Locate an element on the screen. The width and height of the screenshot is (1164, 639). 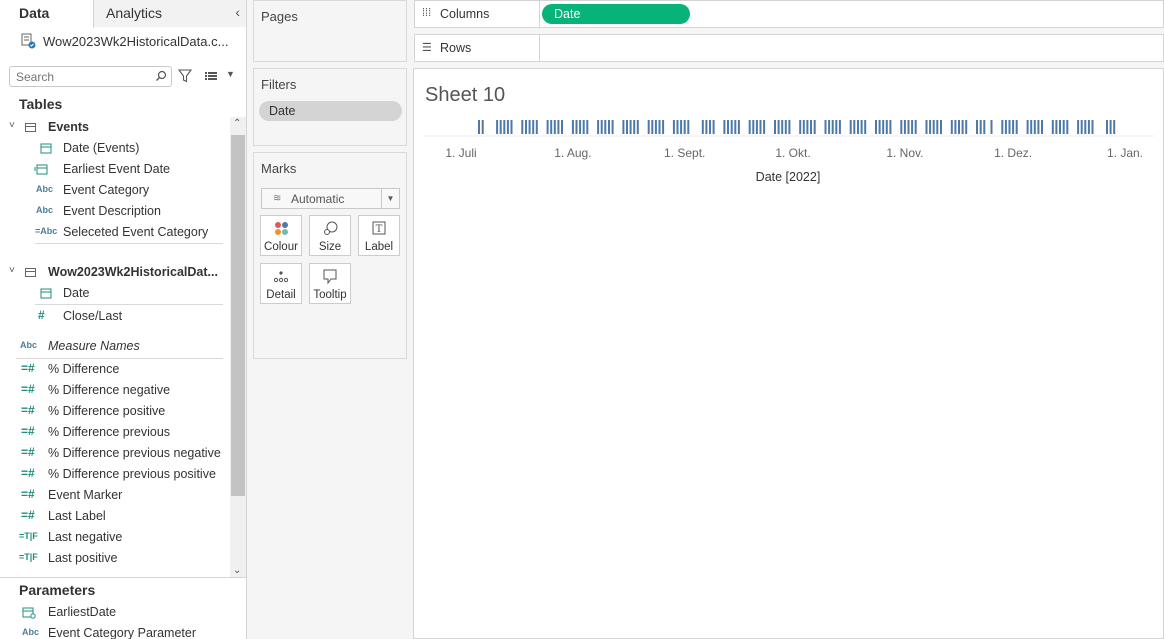
field-item: Abc Measure Names is located at coordinates (115, 346).